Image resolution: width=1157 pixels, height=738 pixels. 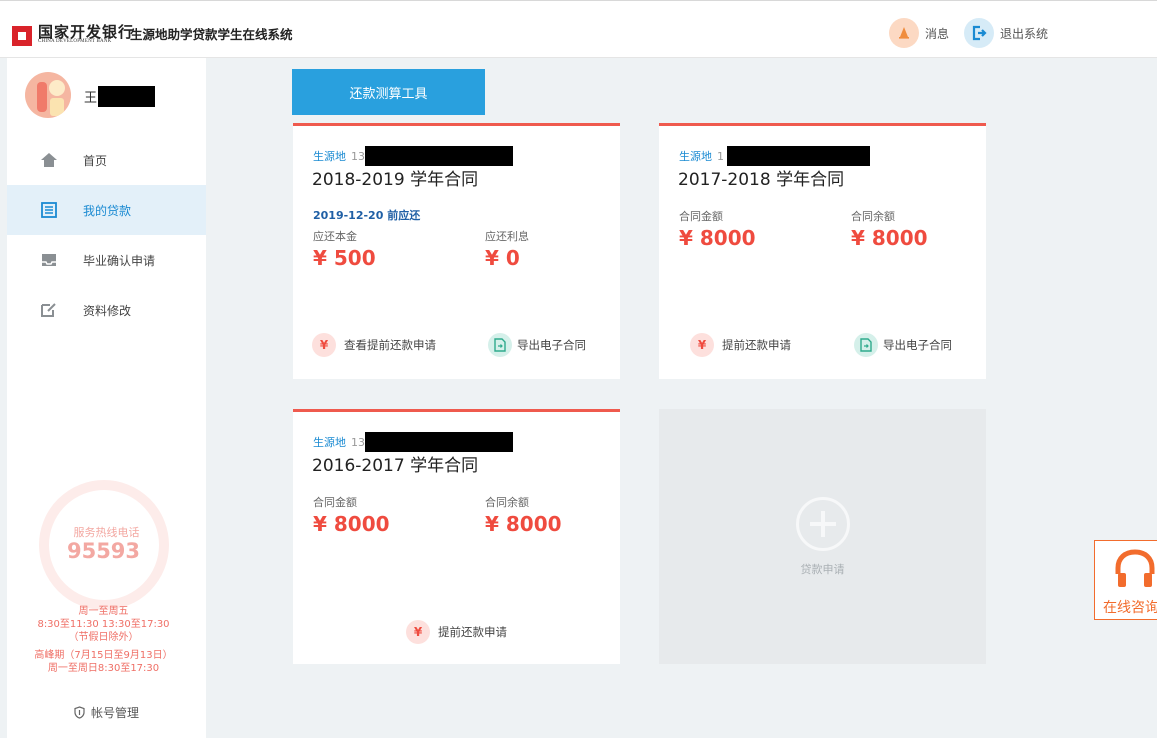 What do you see at coordinates (103, 611) in the screenshot?
I see `hours-line: 周一至周五` at bounding box center [103, 611].